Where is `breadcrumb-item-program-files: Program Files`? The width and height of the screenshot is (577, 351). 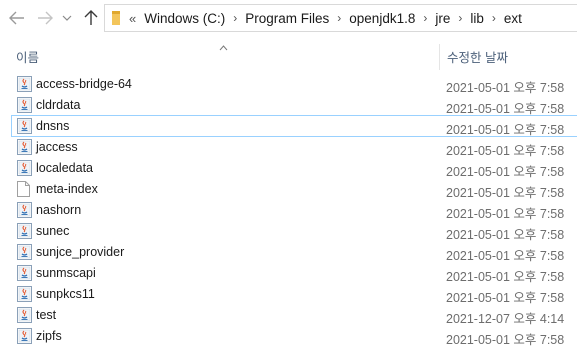
breadcrumb-item-program-files: Program Files is located at coordinates (287, 18).